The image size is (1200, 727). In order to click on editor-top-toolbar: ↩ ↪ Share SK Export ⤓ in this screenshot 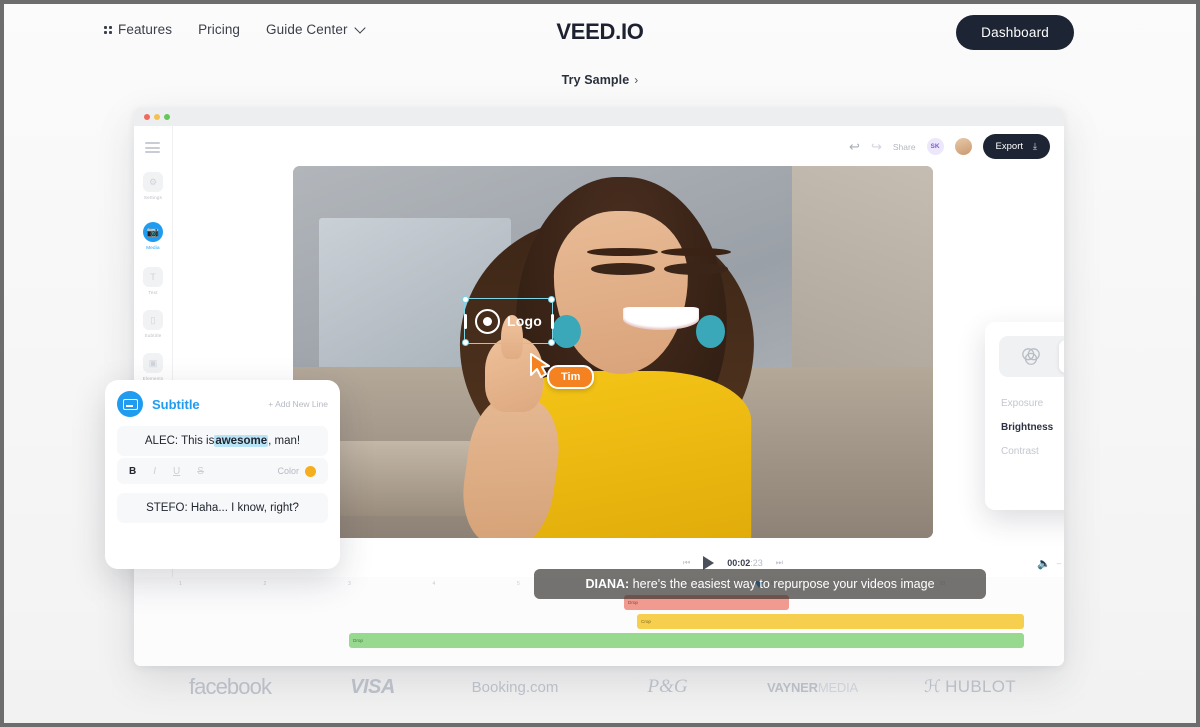, I will do `click(949, 146)`.